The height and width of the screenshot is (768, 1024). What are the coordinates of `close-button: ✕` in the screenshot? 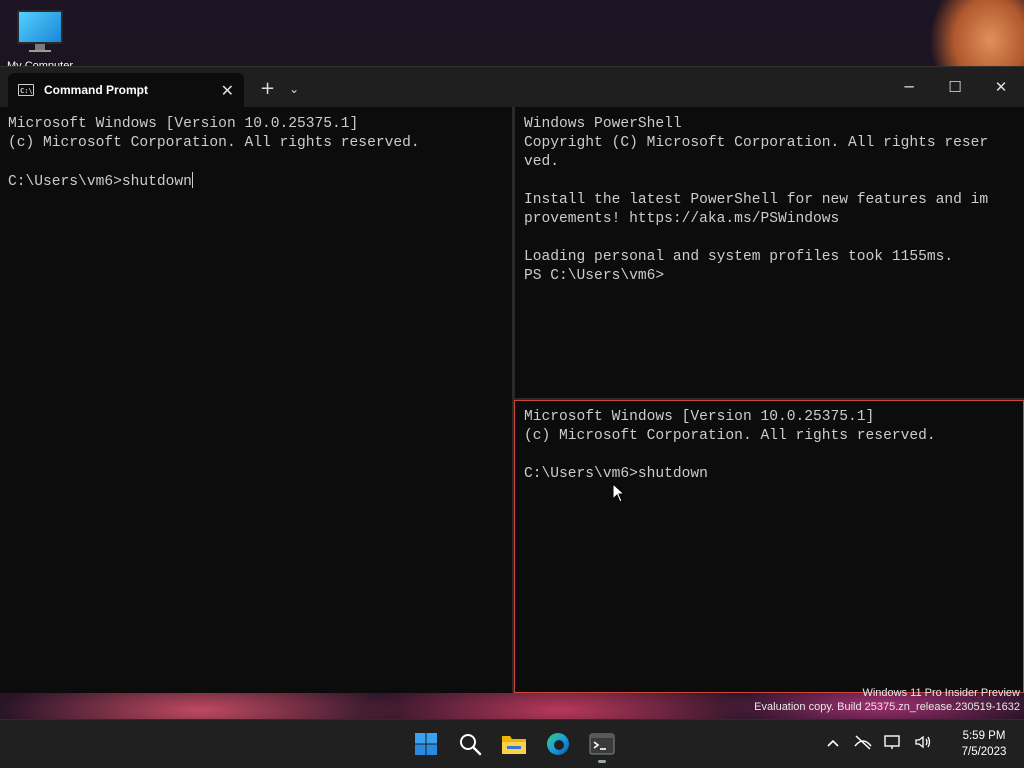 It's located at (1001, 87).